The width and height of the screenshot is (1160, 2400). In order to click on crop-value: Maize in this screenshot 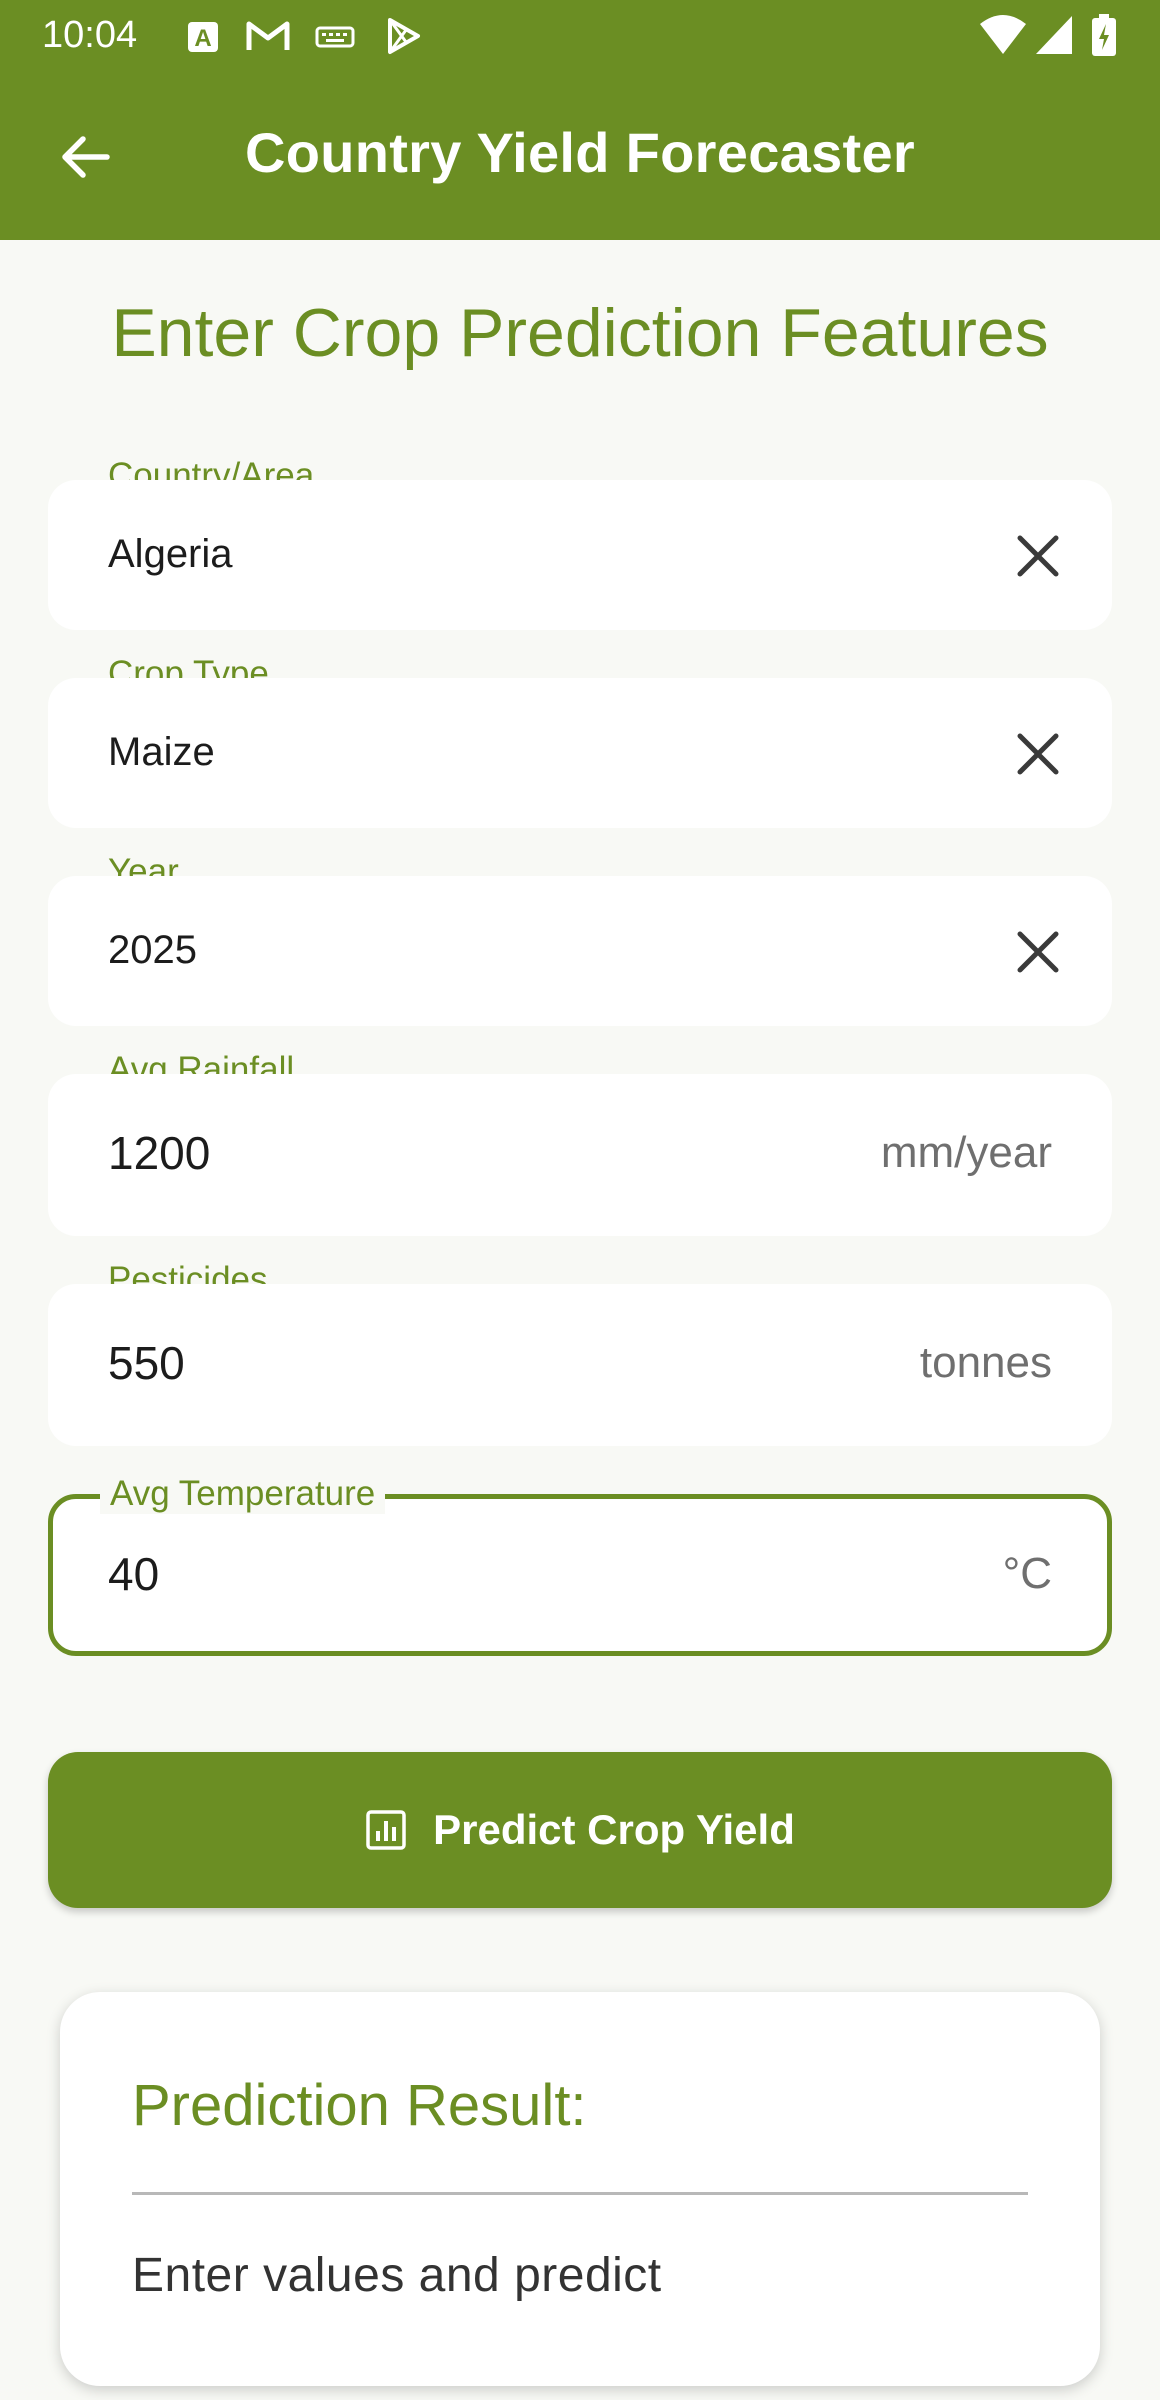, I will do `click(161, 752)`.